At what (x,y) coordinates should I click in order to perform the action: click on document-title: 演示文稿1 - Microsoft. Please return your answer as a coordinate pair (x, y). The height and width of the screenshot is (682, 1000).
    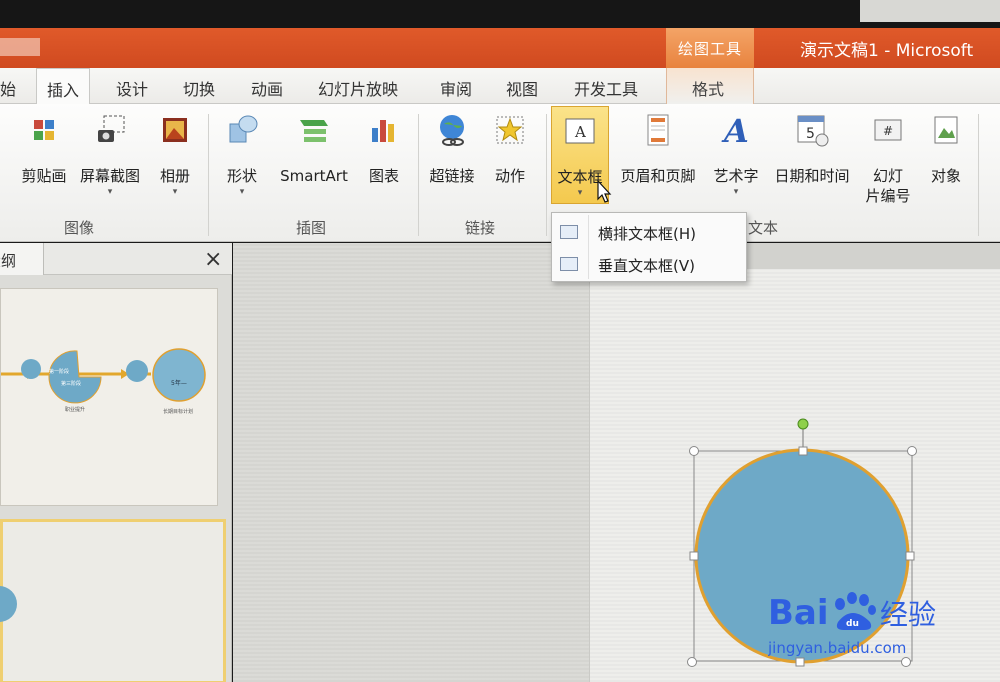
    Looking at the image, I should click on (887, 51).